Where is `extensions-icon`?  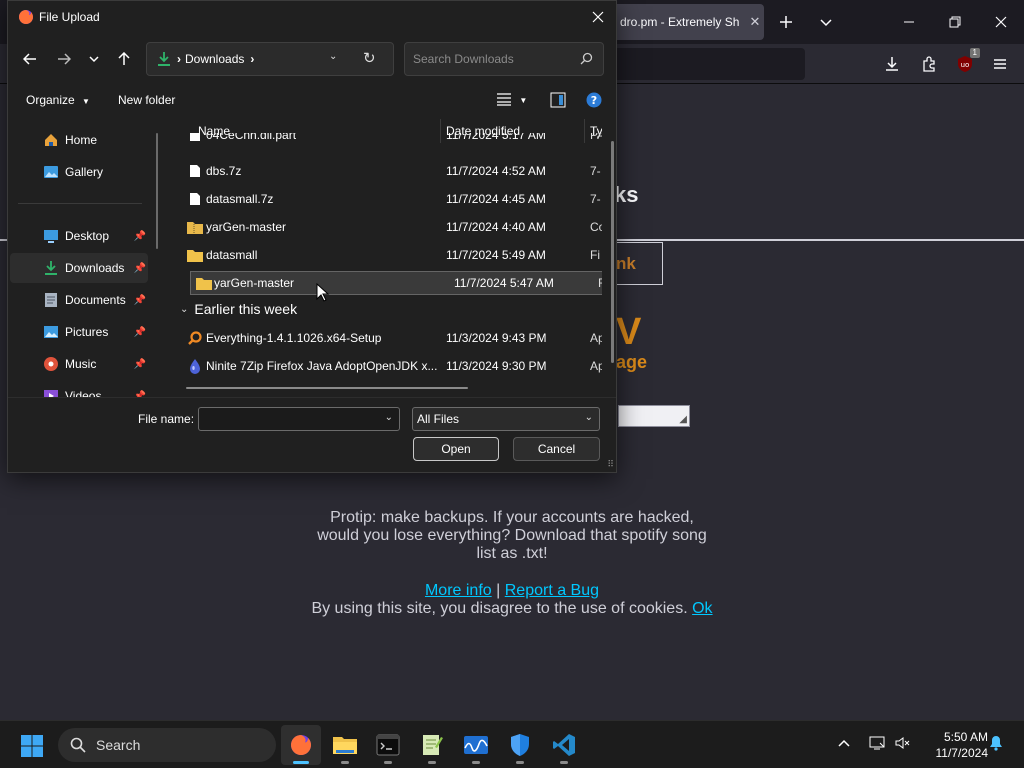
extensions-icon is located at coordinates (929, 64).